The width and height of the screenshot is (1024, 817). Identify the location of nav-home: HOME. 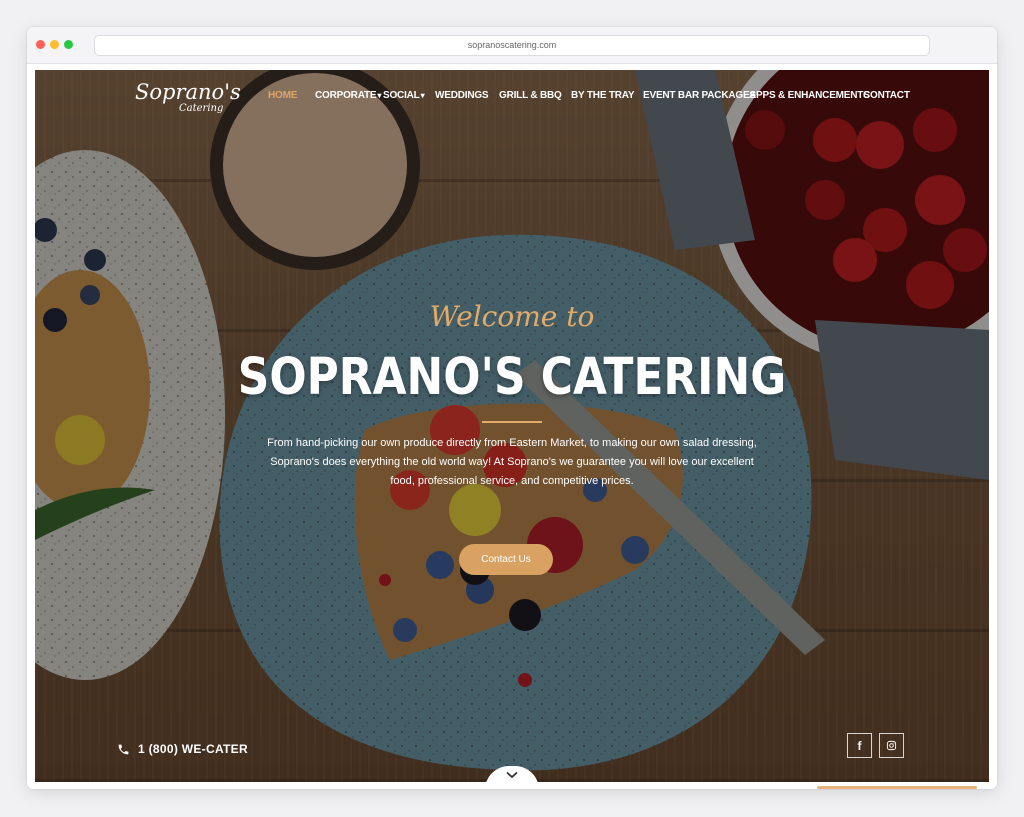
(282, 97).